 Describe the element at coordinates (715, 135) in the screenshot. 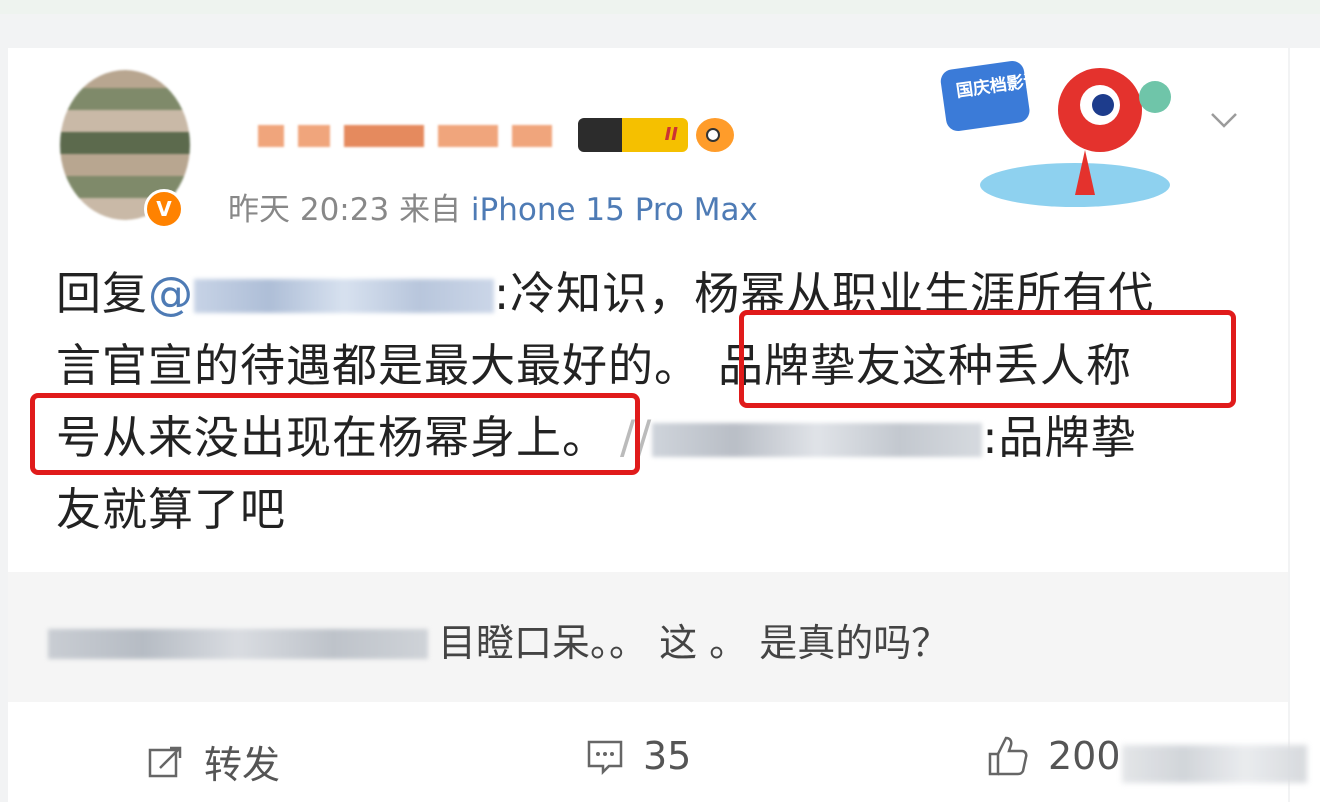

I see `fish-badge-icon` at that location.